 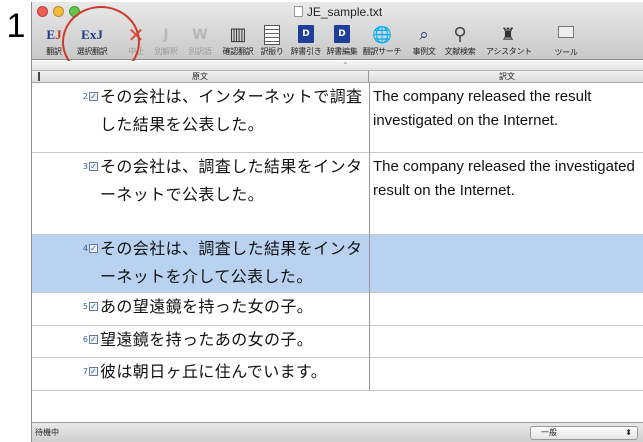 I want to click on column-marker, so click(x=39, y=76).